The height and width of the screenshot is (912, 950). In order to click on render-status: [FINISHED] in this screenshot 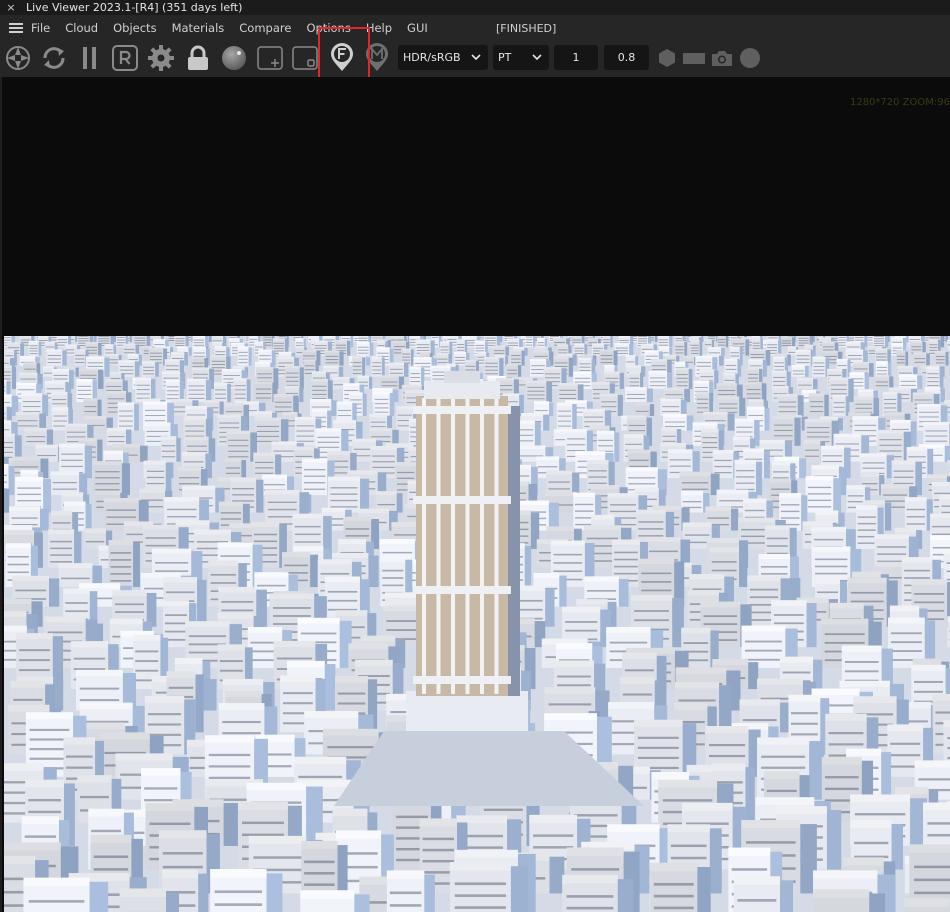, I will do `click(526, 28)`.